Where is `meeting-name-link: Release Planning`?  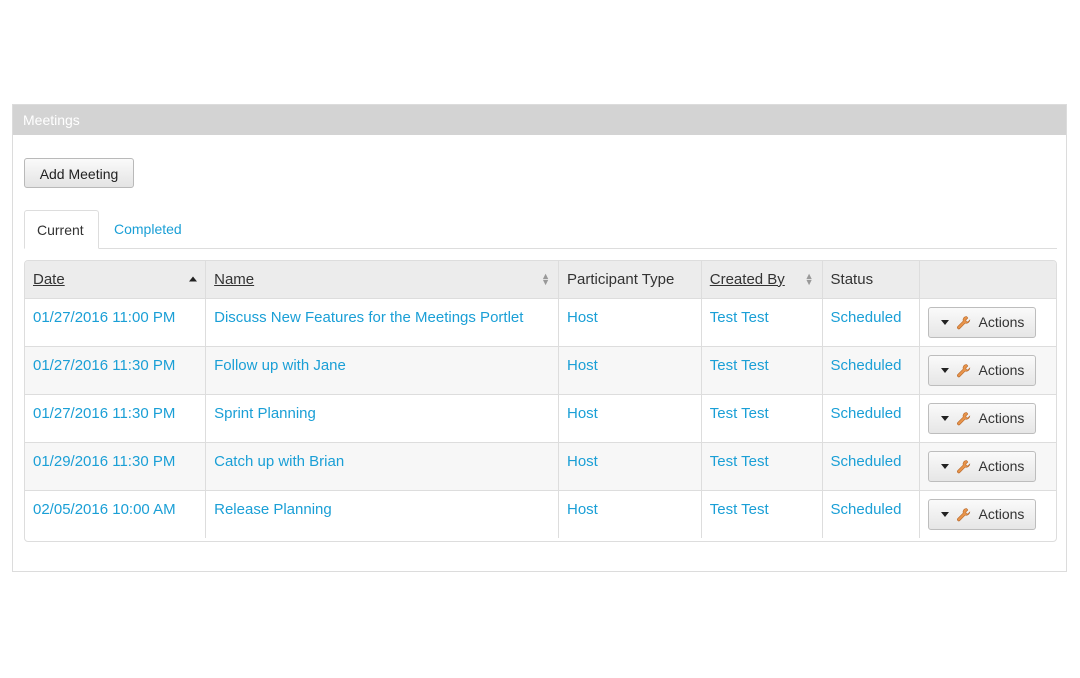 meeting-name-link: Release Planning is located at coordinates (273, 509).